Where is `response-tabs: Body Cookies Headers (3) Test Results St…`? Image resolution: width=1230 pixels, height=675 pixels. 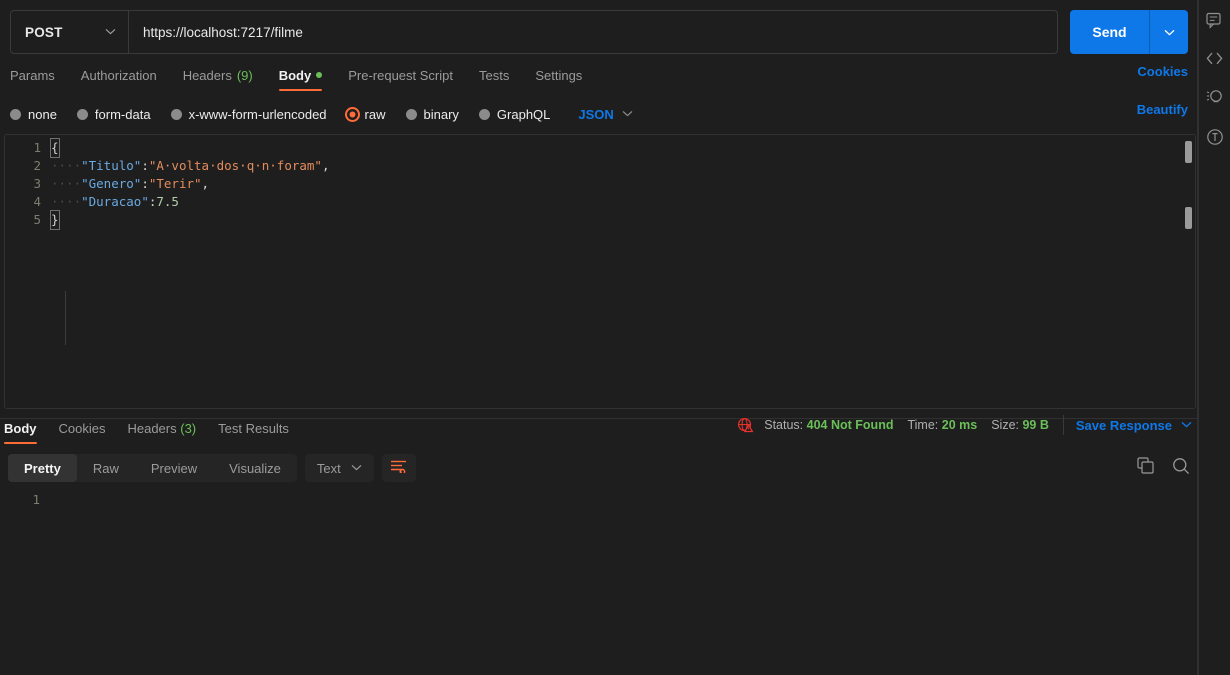
response-tabs: Body Cookies Headers (3) Test Results St… is located at coordinates (599, 431).